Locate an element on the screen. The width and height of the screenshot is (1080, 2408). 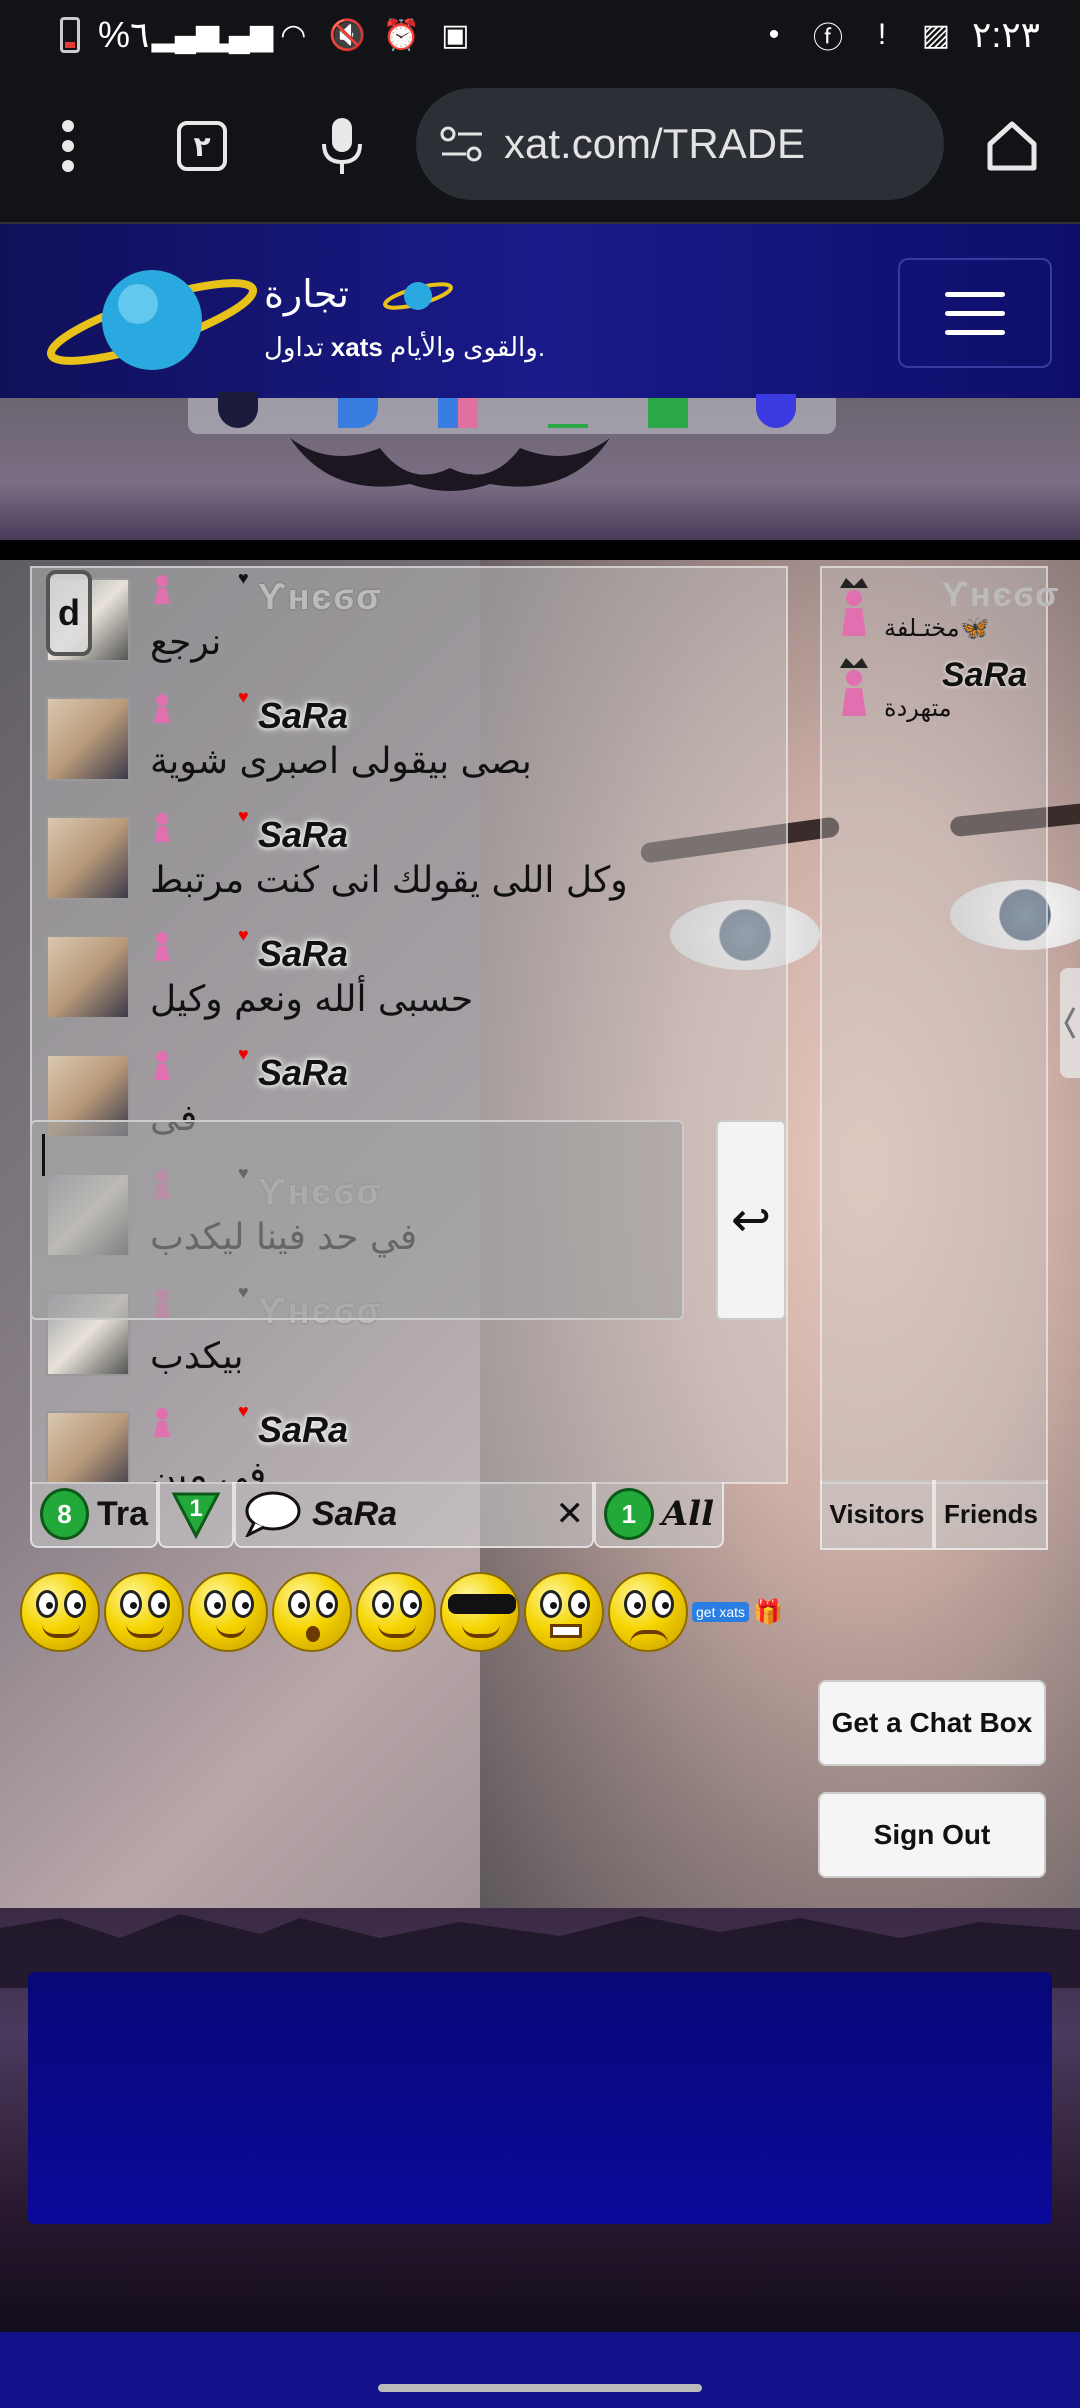
tab-switcher-button: ٢ is located at coordinates (202, 146).